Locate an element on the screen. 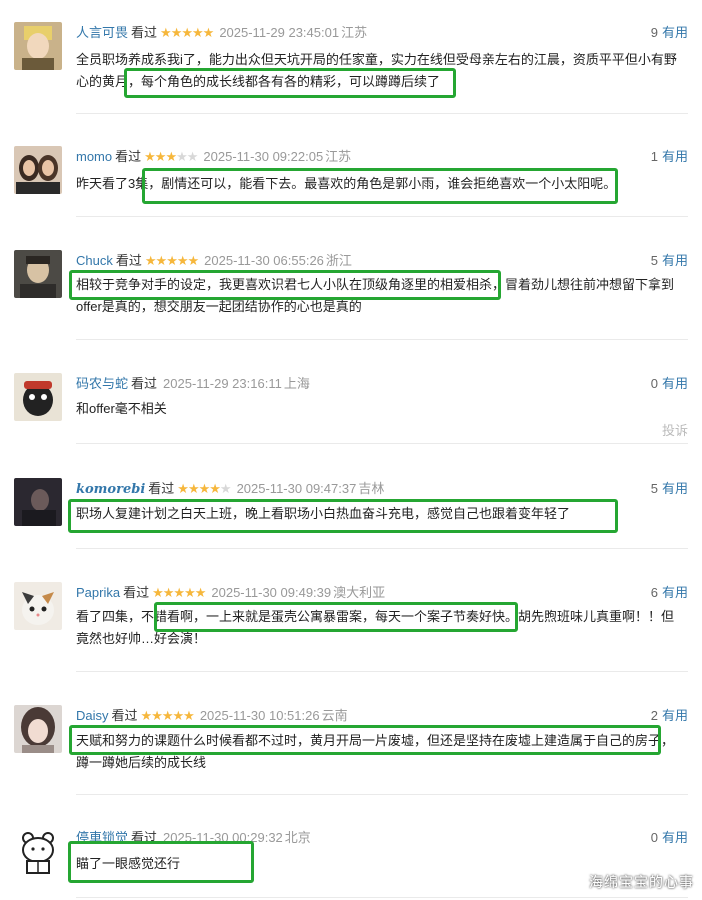 The width and height of the screenshot is (702, 900). review-time: 2025-11-30 10:51:26 is located at coordinates (259, 715).